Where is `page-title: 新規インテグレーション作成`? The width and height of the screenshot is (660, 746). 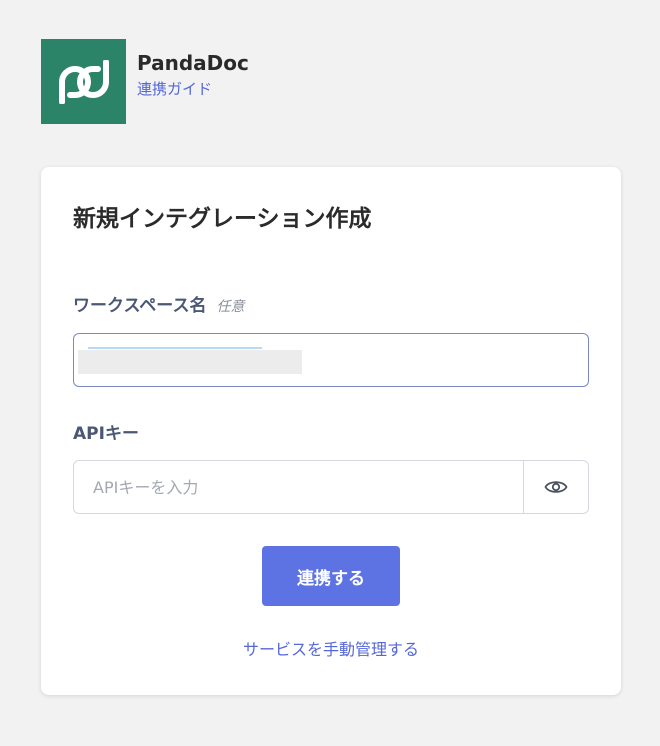 page-title: 新規インテグレーション作成 is located at coordinates (222, 219).